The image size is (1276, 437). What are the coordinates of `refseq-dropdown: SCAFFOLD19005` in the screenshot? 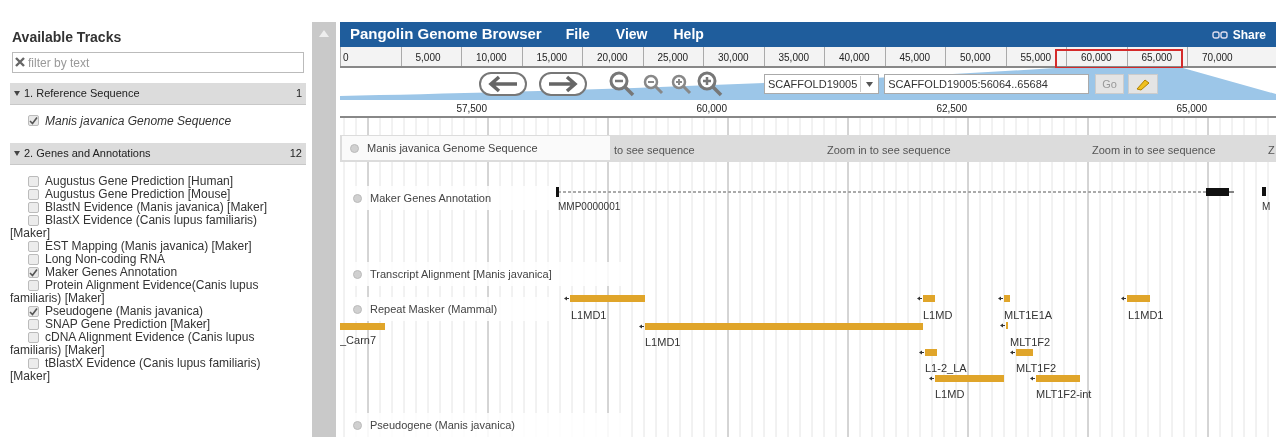 It's located at (822, 84).